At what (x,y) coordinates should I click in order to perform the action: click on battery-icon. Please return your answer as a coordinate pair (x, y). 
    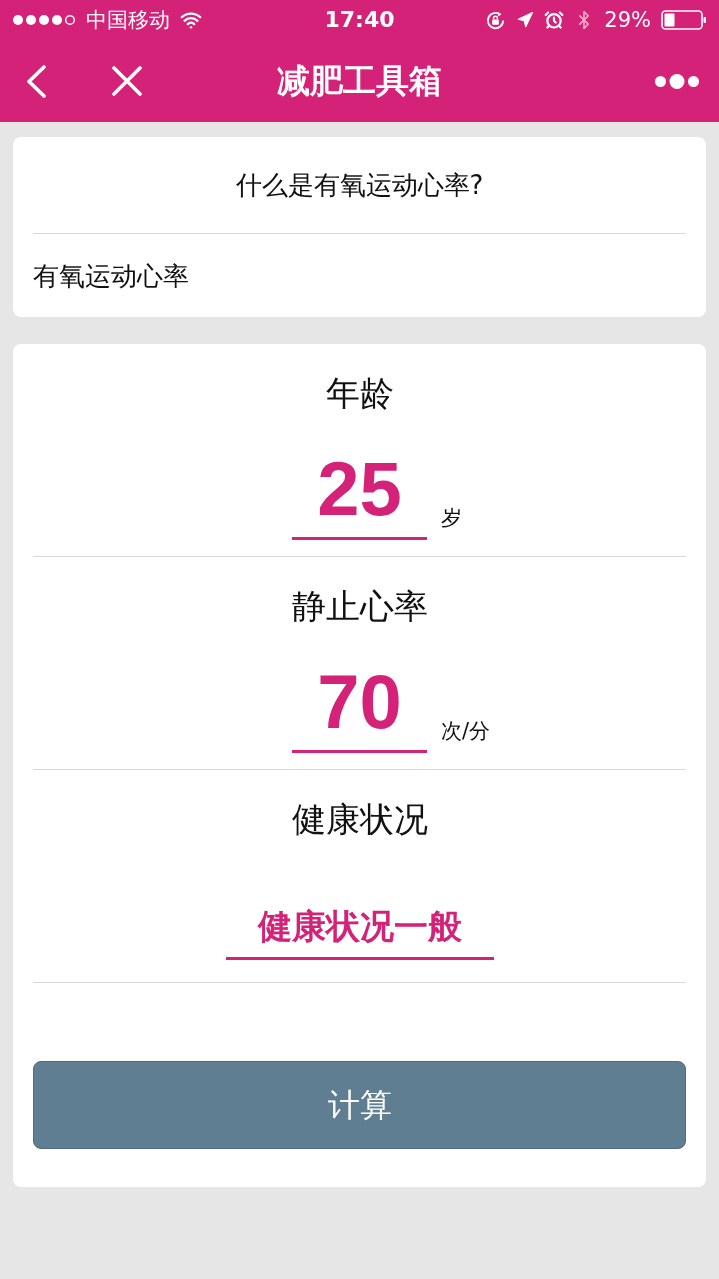
    Looking at the image, I should click on (684, 20).